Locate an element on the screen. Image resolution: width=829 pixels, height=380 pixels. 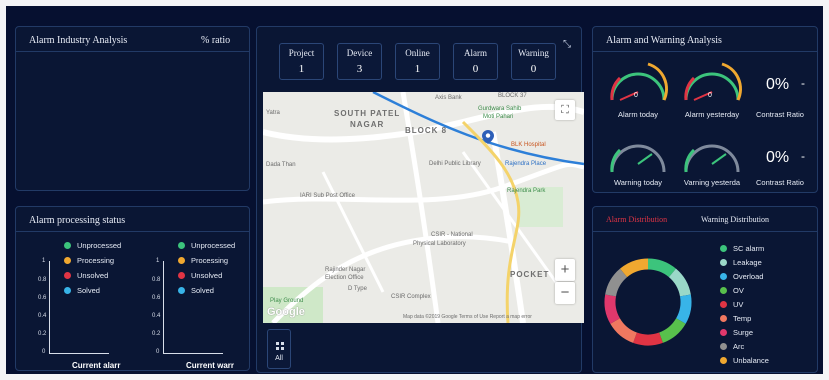
expand-icon: ⤡ is located at coordinates (567, 44).